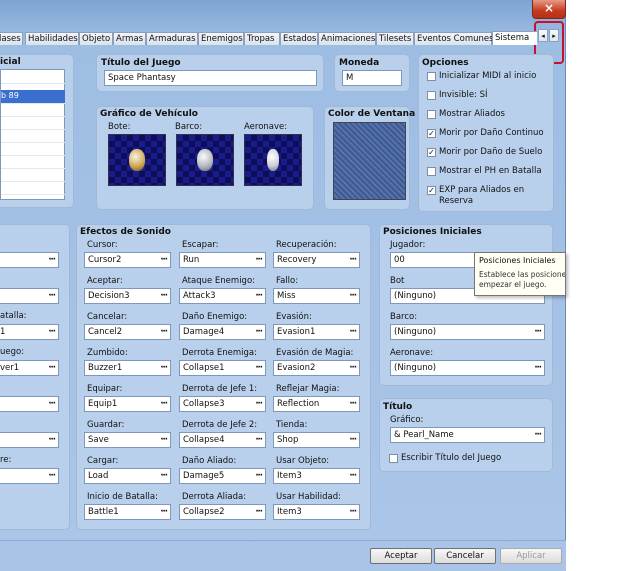  What do you see at coordinates (11, 38) in the screenshot?
I see `tab-clases: lases` at bounding box center [11, 38].